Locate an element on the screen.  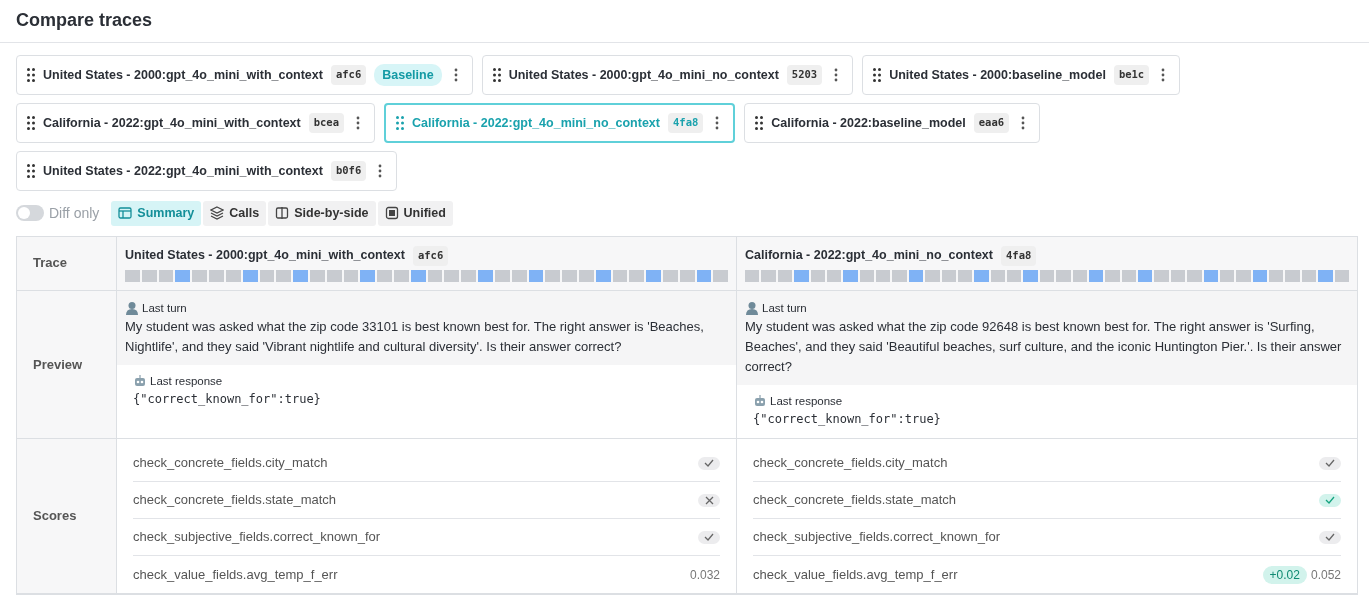
turn-text: My student was asked what the zip code 33101 is best known best for. The right answer is 'Beaches, Nightlife', and they said 'Vibrant nightlife and cultural diversity'. Is their answer correct? is located at coordinates (415, 336).